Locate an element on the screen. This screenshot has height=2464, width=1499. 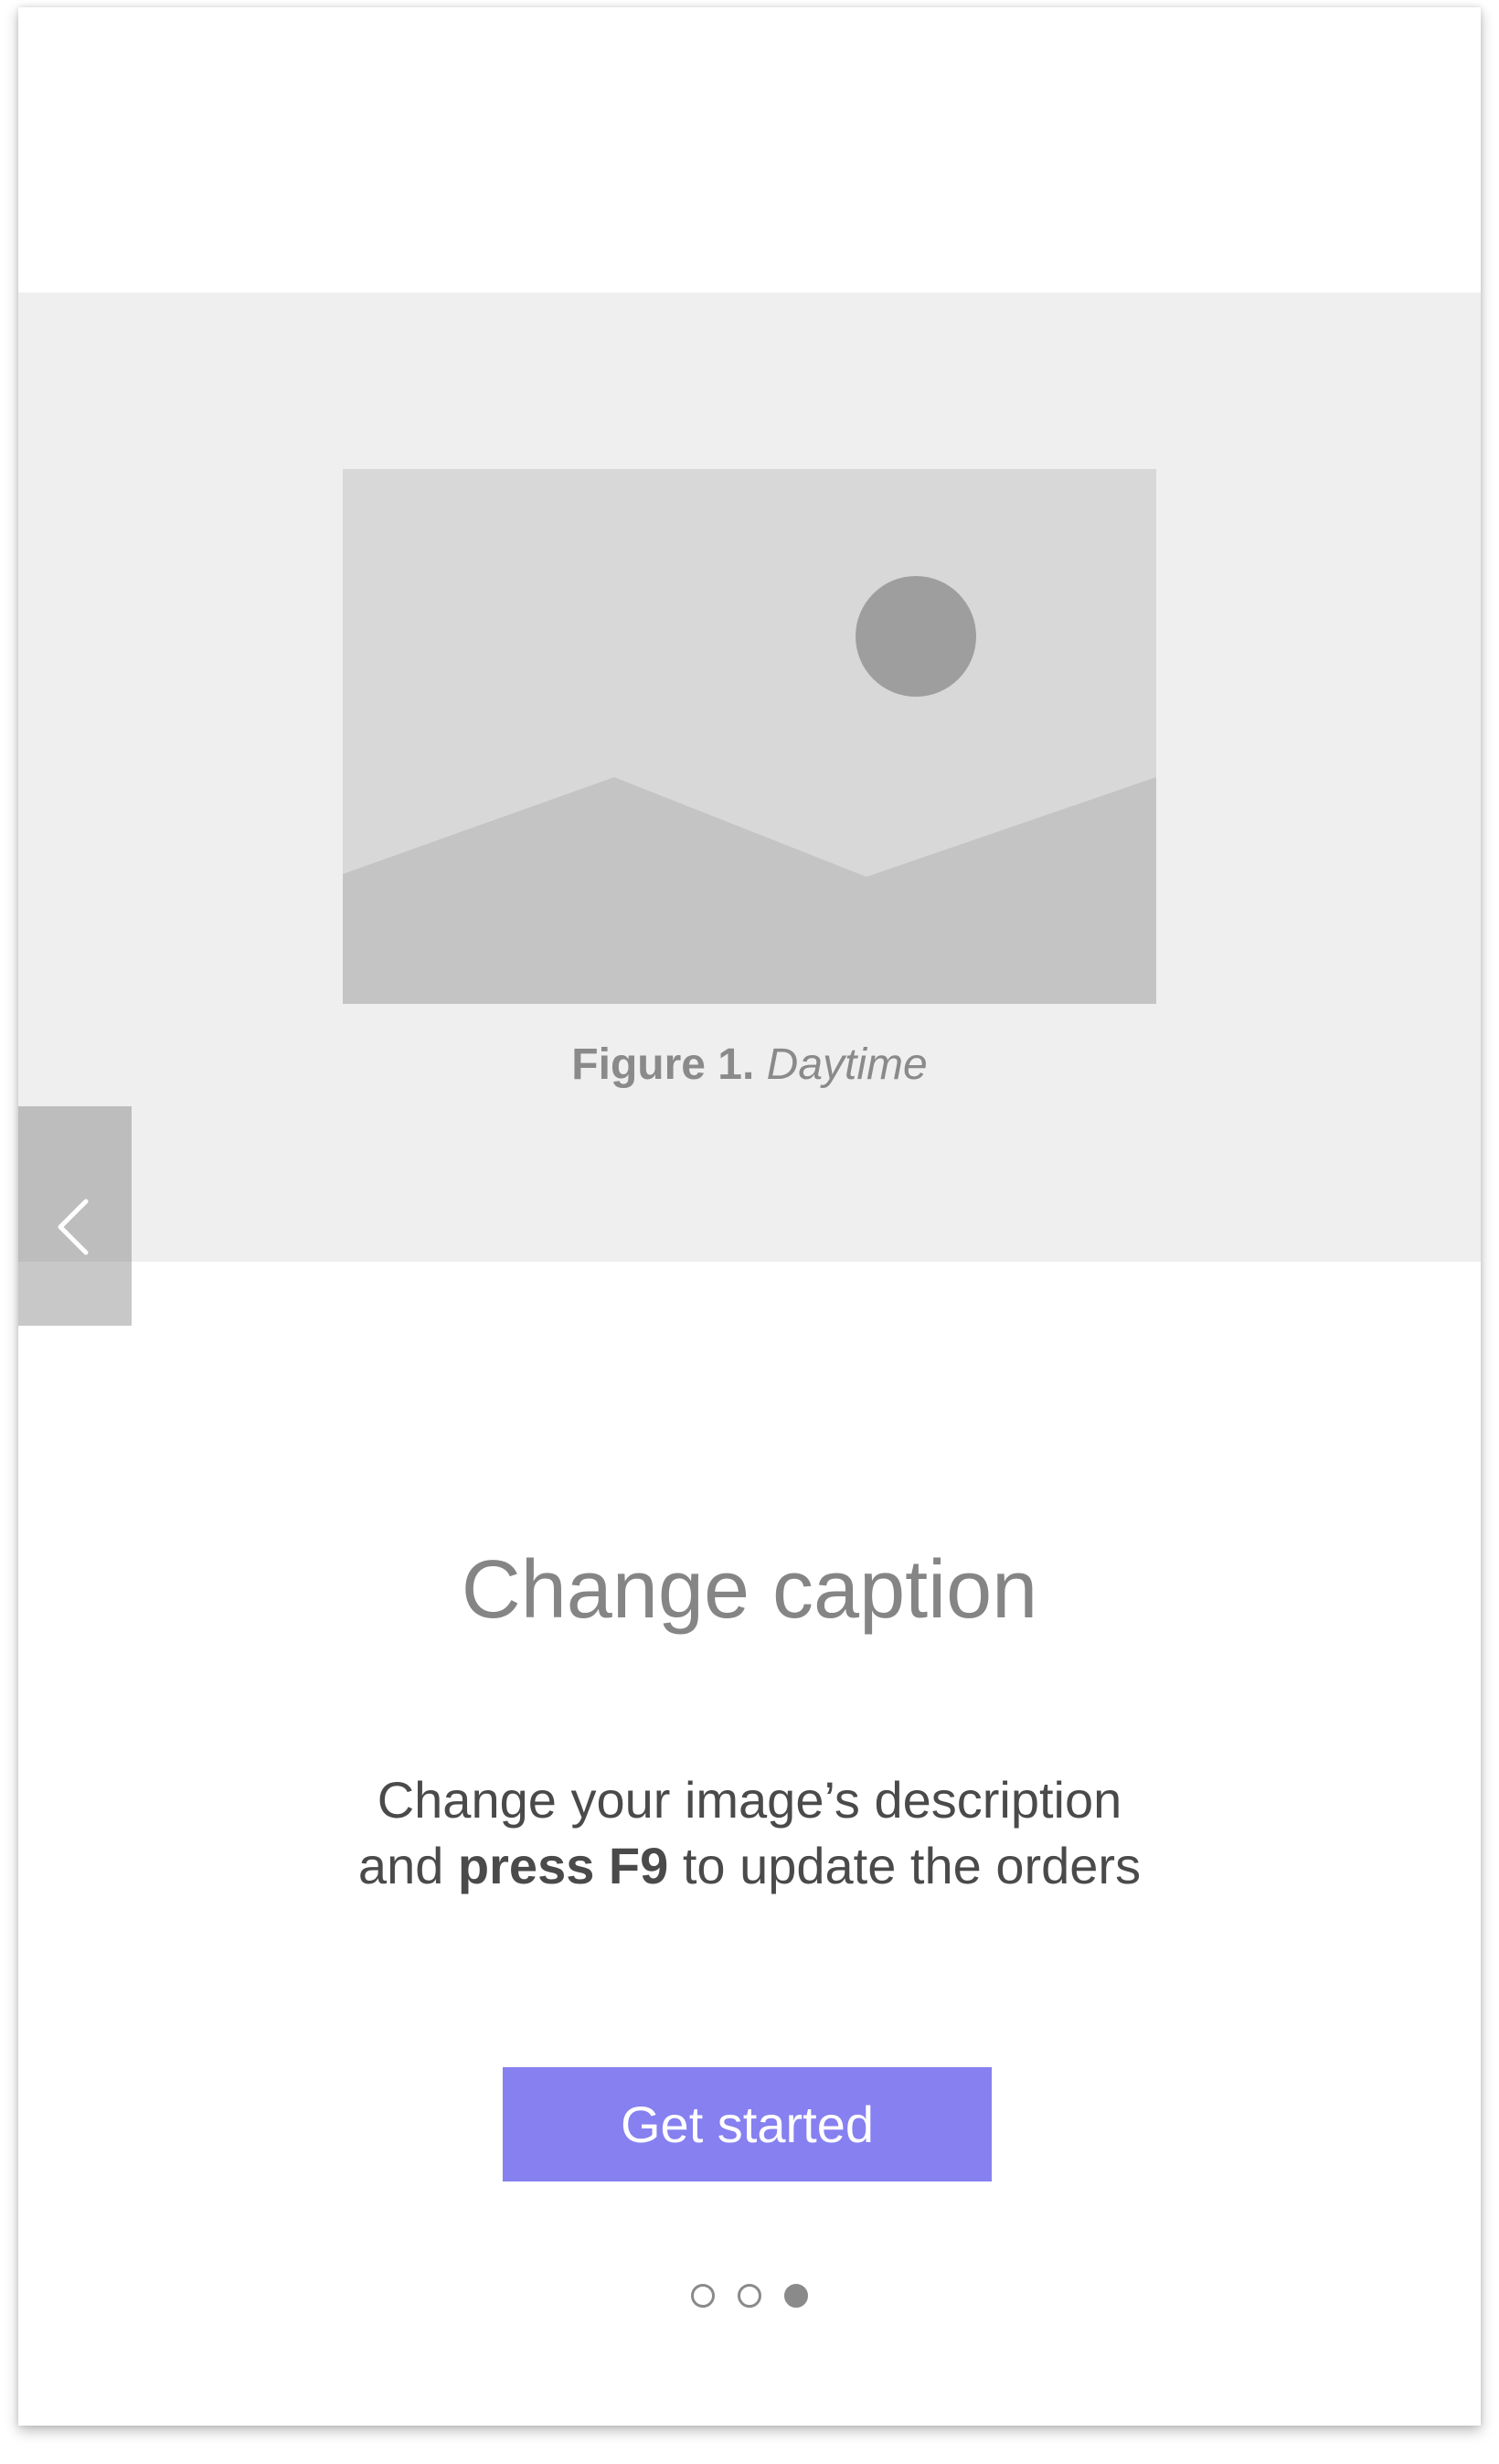
chevron-left-icon is located at coordinates (73, 1227).